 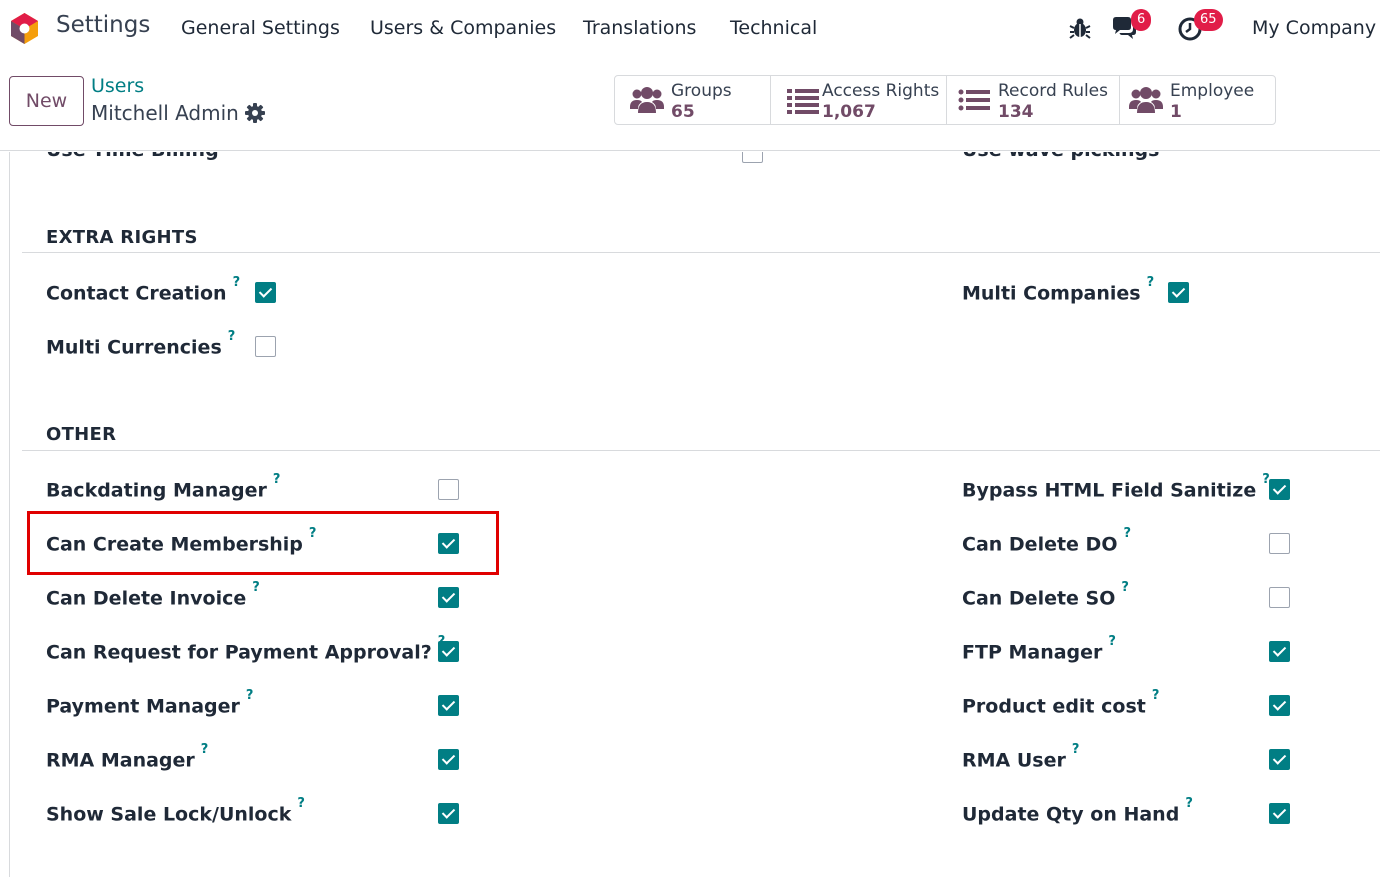 I want to click on menu-technical: Technical, so click(x=773, y=28).